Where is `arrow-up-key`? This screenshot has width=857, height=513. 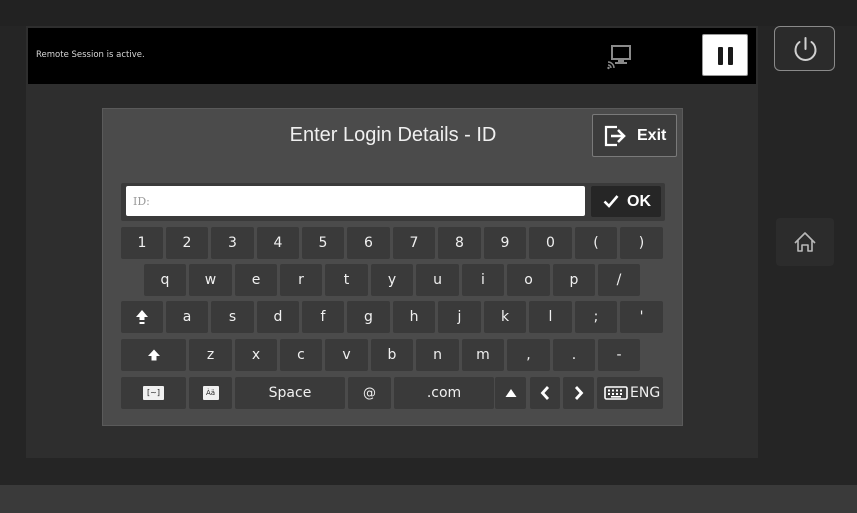
arrow-up-key is located at coordinates (510, 393).